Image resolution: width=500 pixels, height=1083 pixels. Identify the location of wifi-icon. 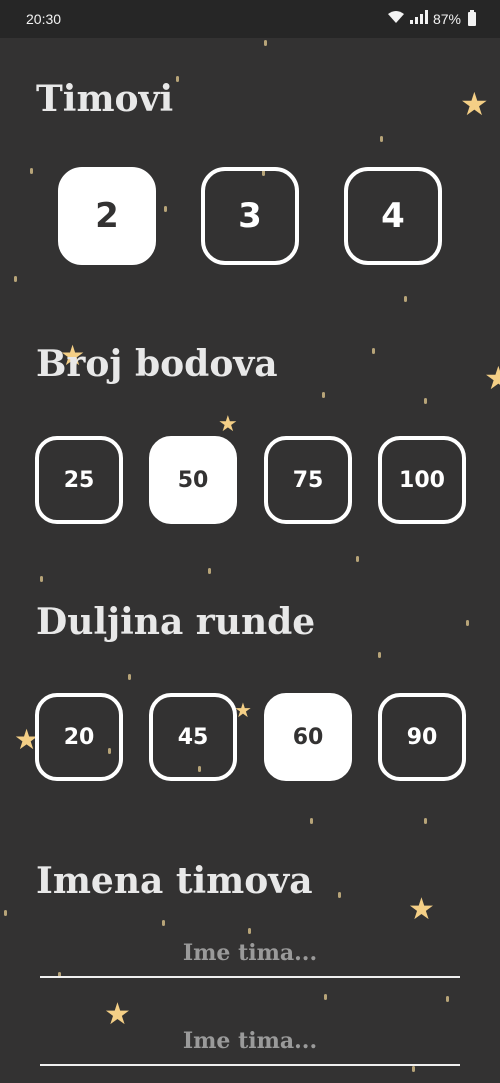
(396, 18).